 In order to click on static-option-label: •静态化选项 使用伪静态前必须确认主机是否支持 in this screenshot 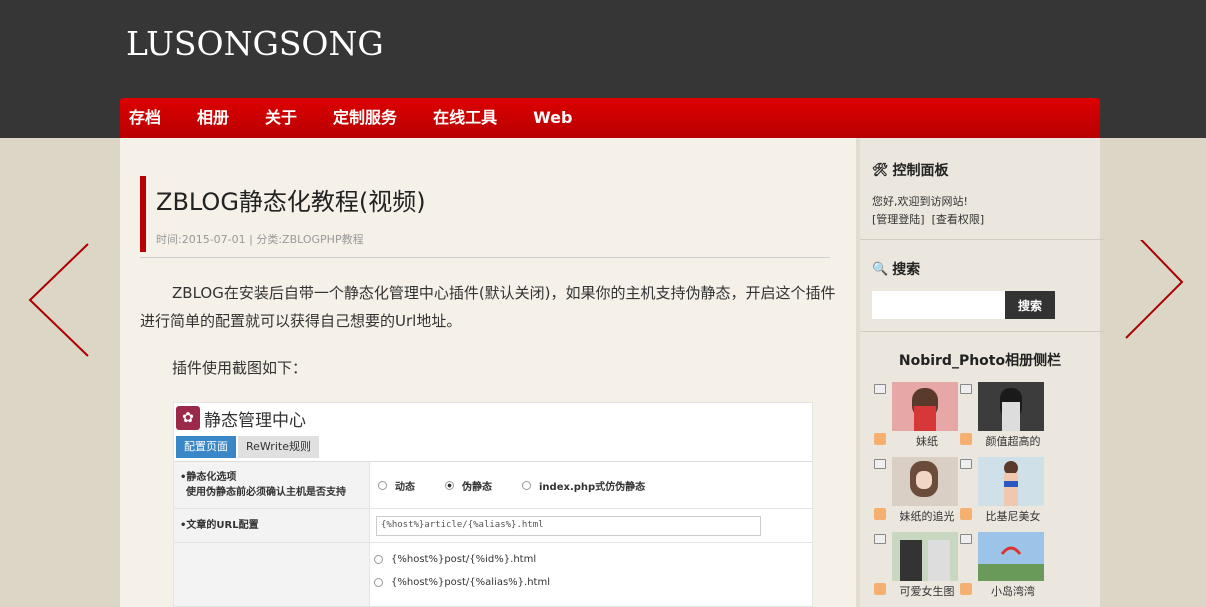, I will do `click(272, 485)`.